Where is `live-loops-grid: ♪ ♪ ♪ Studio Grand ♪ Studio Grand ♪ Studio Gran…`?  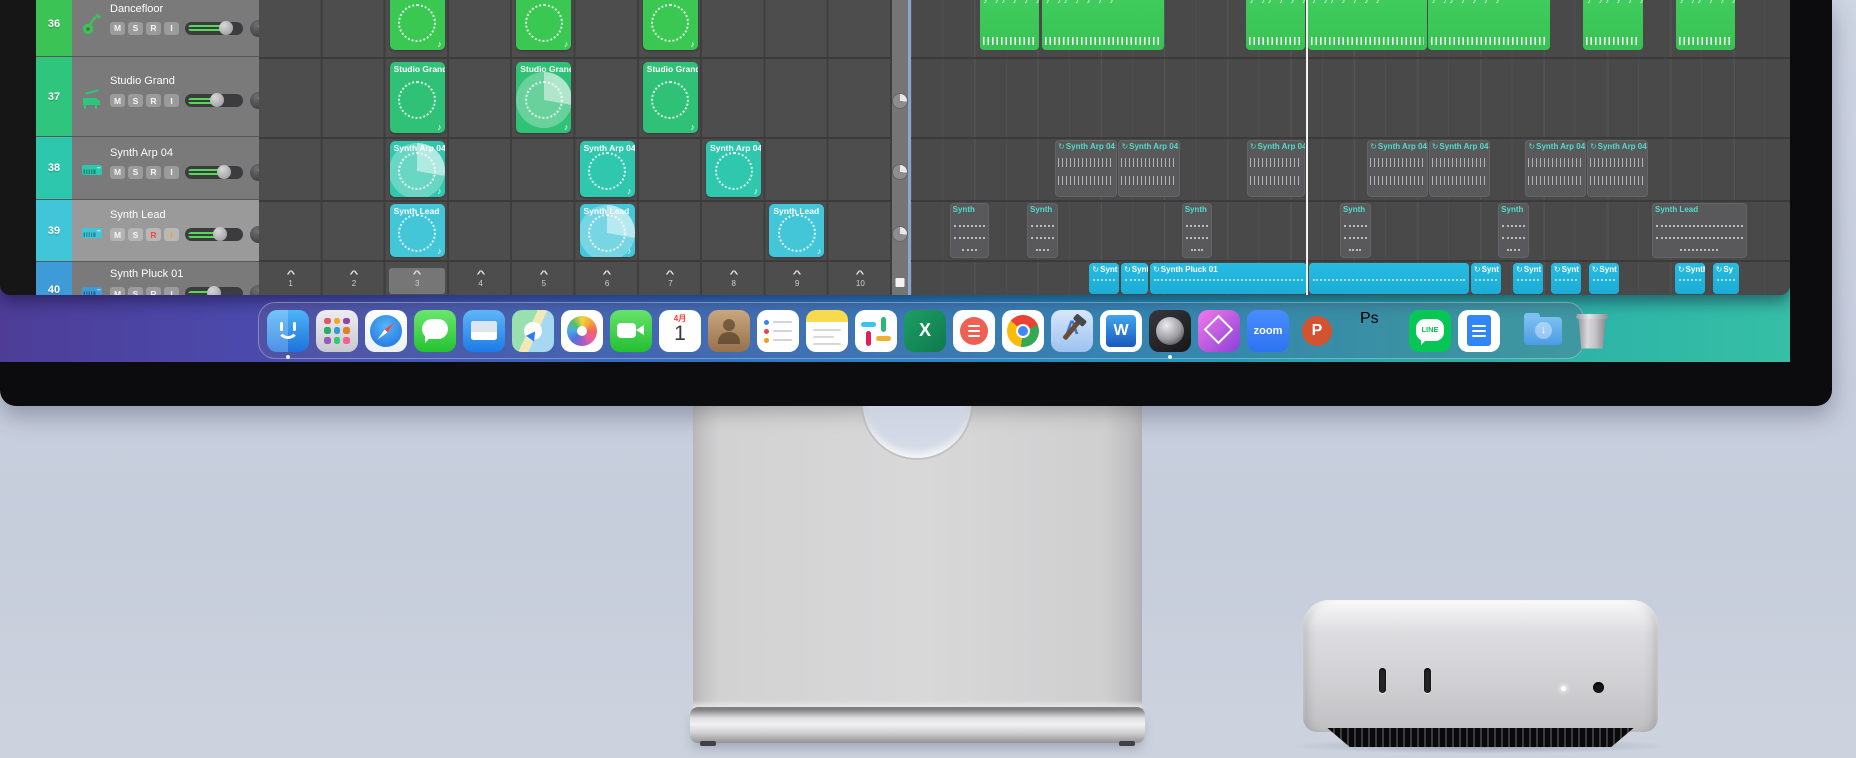 live-loops-grid: ♪ ♪ ♪ Studio Grand ♪ Studio Grand ♪ Studio Gran… is located at coordinates (575, 147).